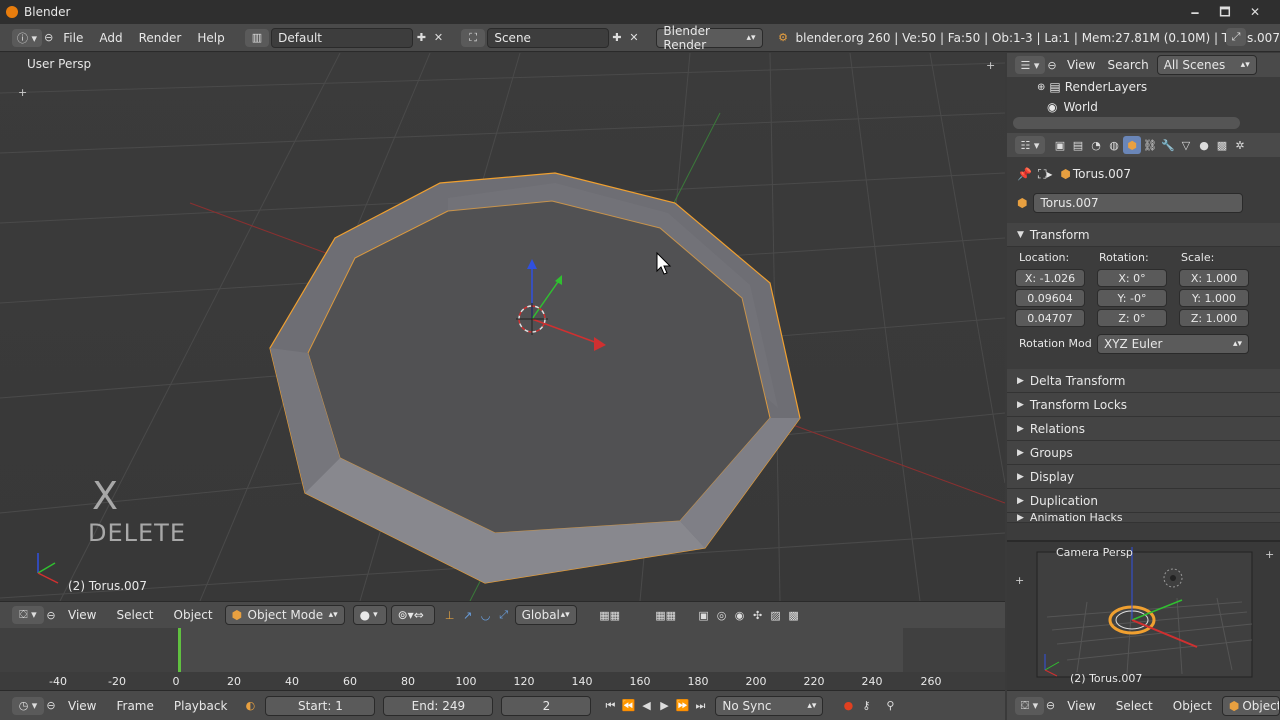 The height and width of the screenshot is (720, 1280). I want to click on snap-element-icon: ✣, so click(758, 615).